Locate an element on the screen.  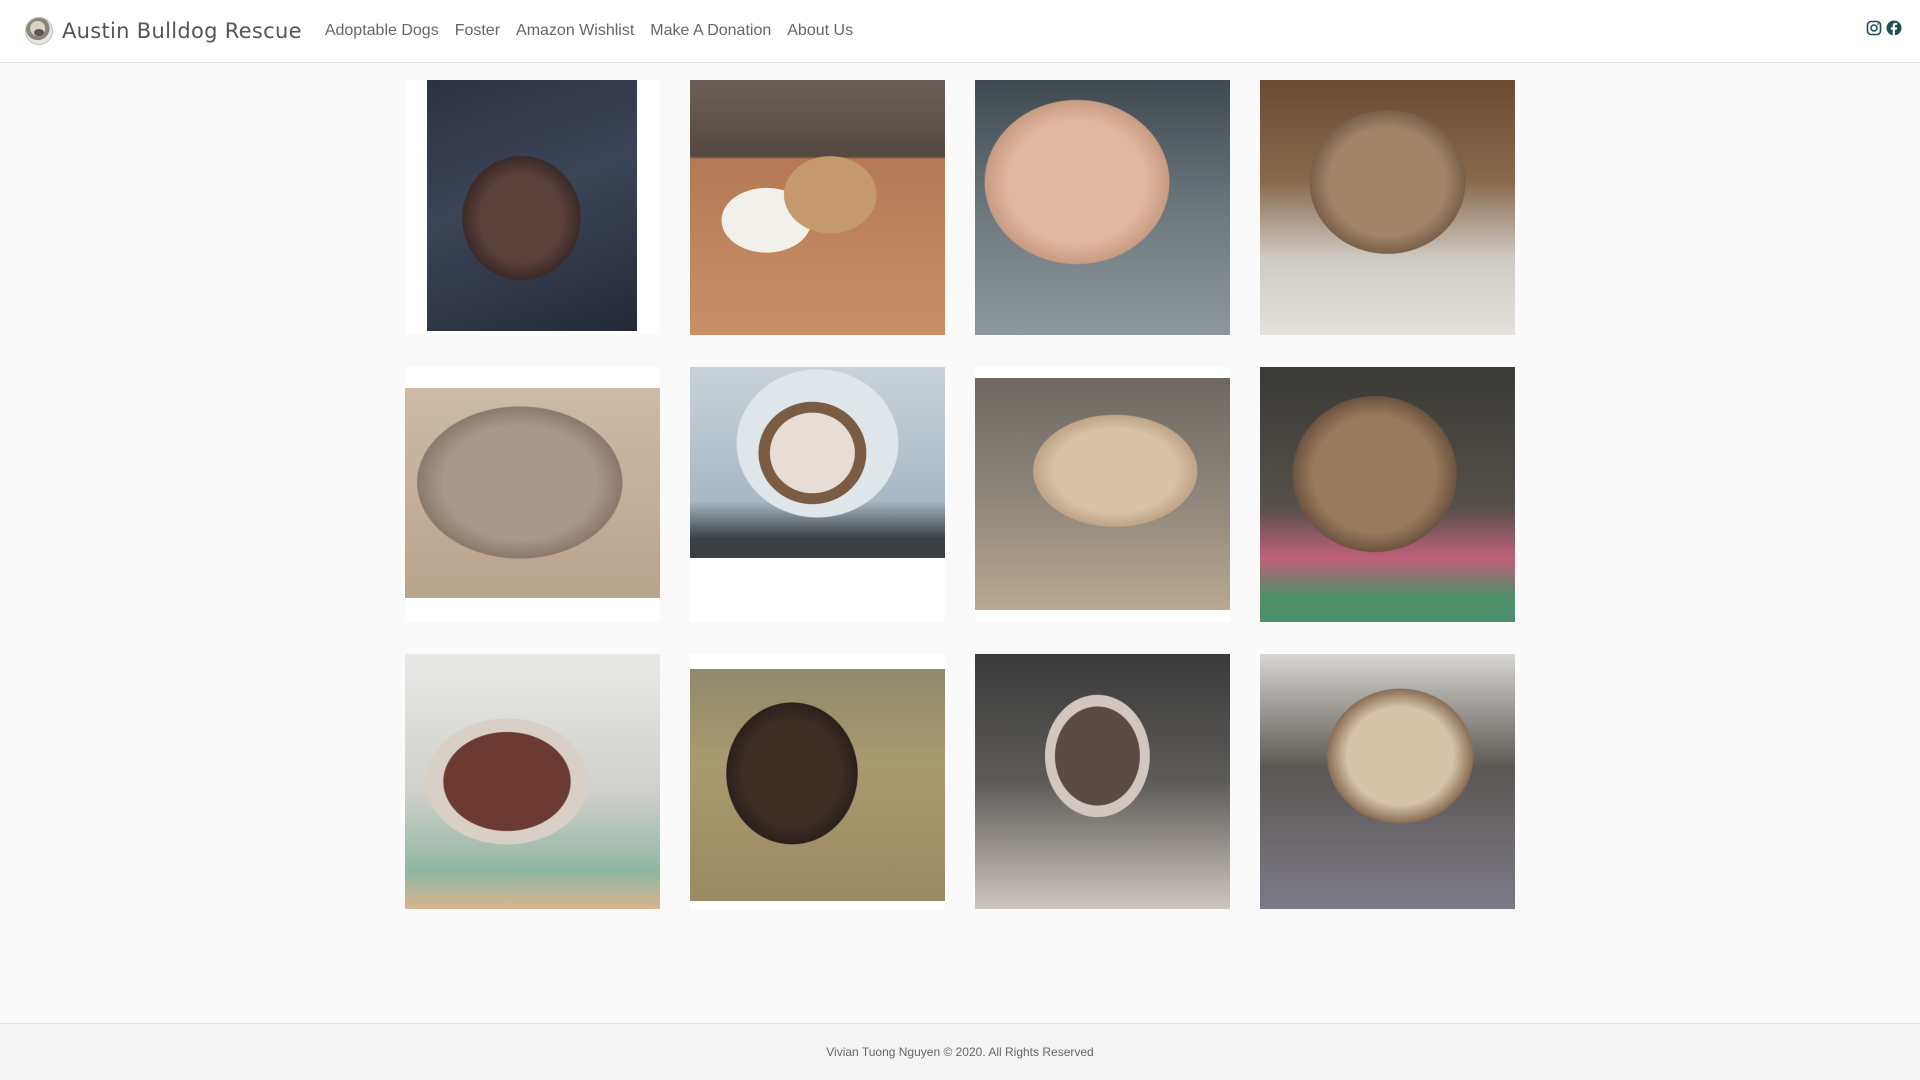
nav-make-a-donation: Make A Donation is located at coordinates (710, 31).